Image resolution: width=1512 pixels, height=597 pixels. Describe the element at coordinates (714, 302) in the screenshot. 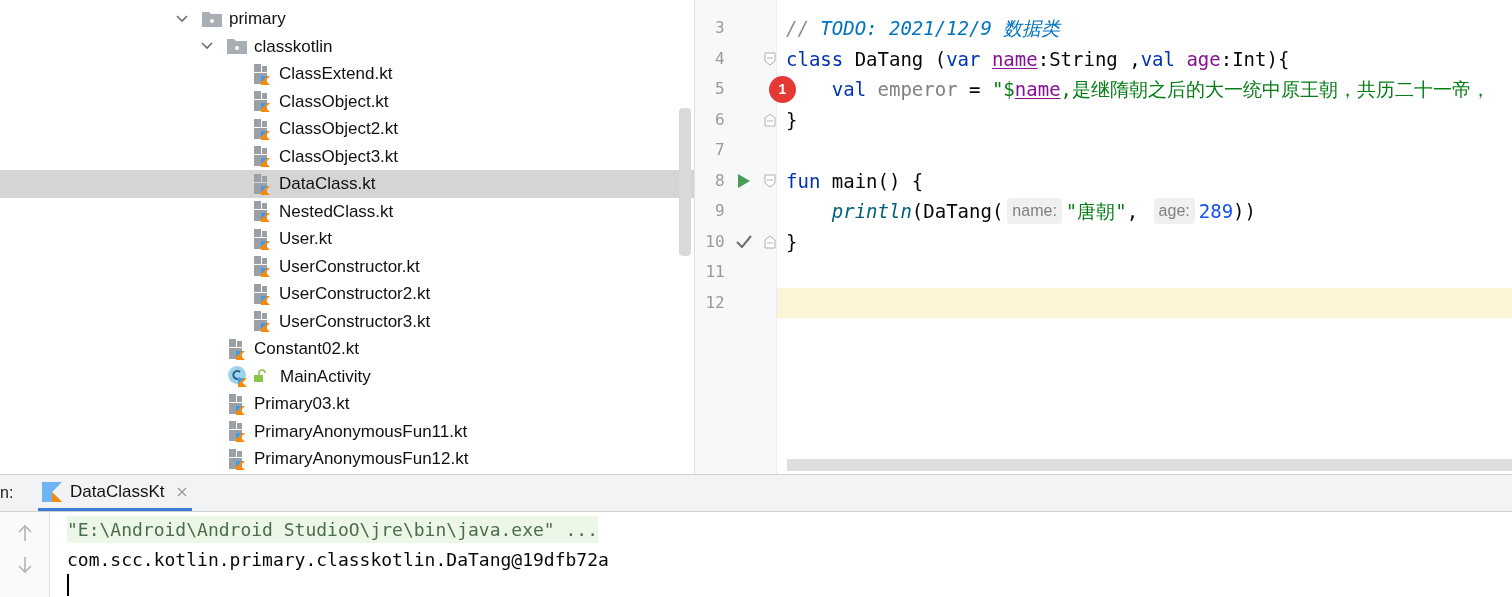

I see `line-number: 12` at that location.